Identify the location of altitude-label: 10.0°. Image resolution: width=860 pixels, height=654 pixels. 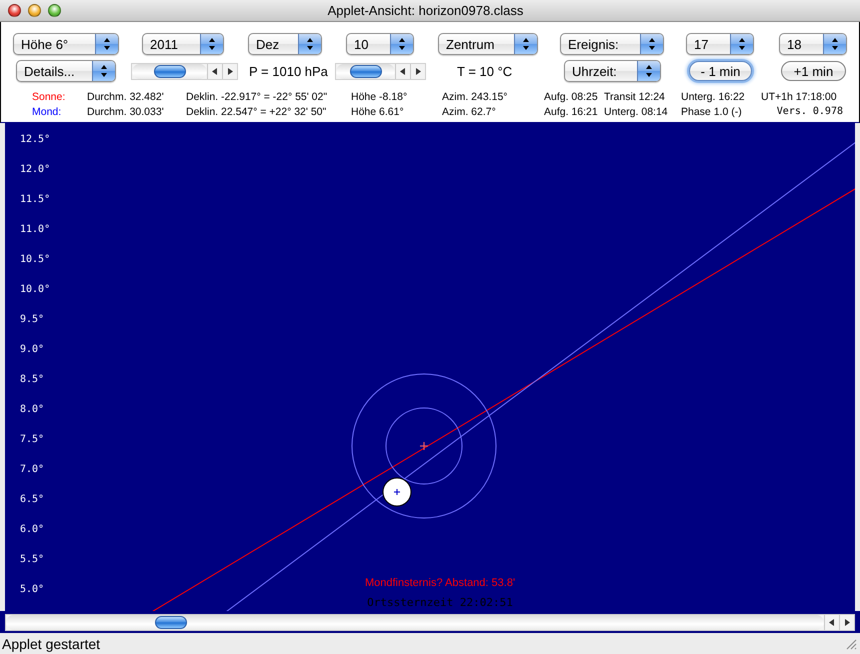
(35, 289).